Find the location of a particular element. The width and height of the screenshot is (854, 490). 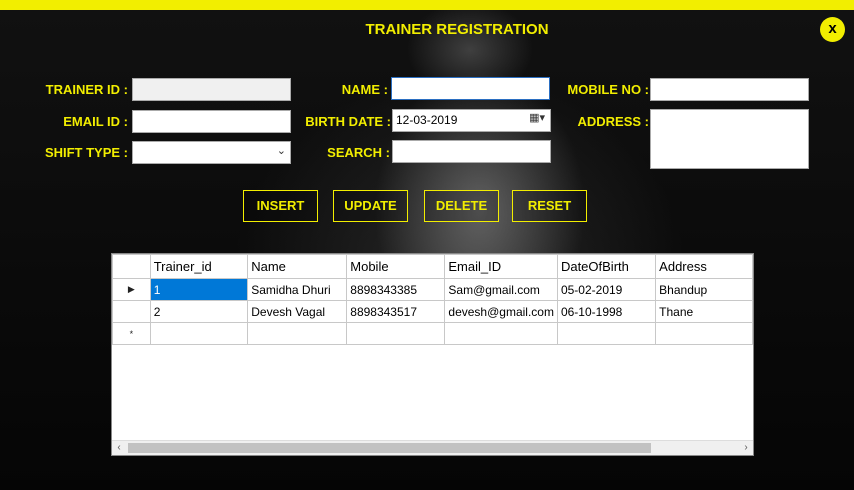

delete-button: DELETE is located at coordinates (461, 206).